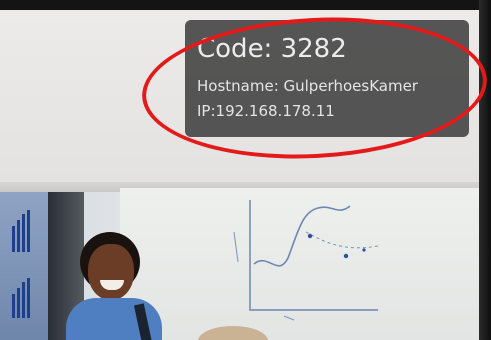  I want to click on person-face, so click(111, 272).